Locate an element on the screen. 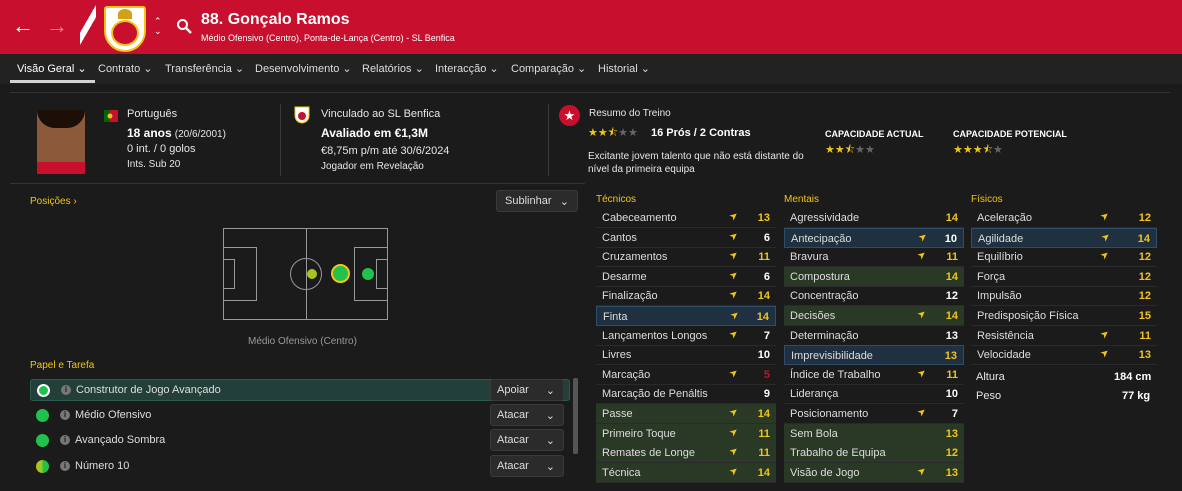 This screenshot has width=1182, height=491. attribute-row: Primeiro Toque ➤ 11 is located at coordinates (686, 433).